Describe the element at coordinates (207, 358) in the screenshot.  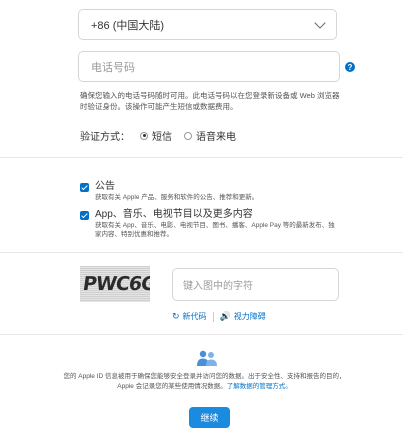
I see `people-icon` at that location.